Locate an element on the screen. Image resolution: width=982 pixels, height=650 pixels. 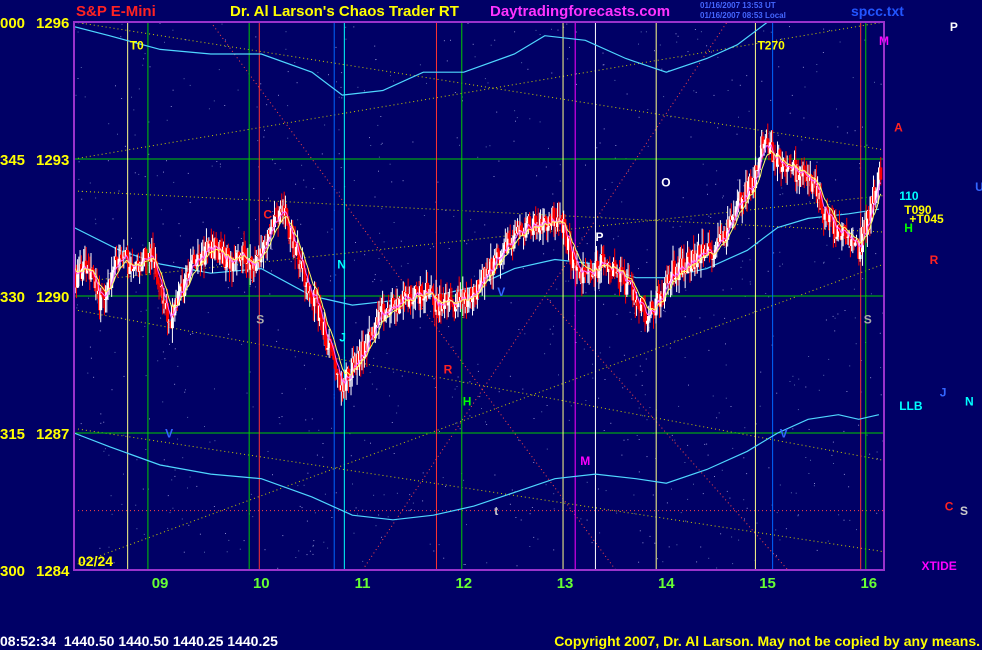
chart-annotation: N is located at coordinates (341, 265).